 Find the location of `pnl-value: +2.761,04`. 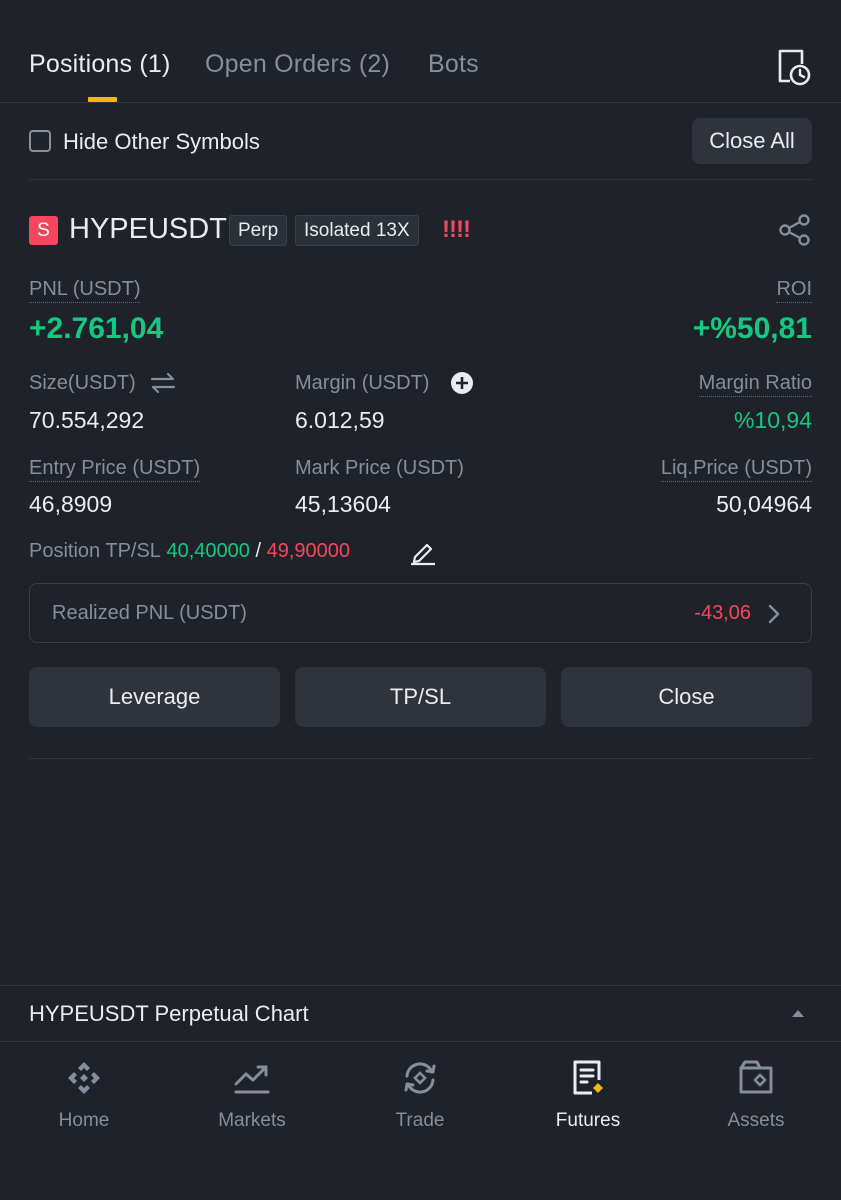

pnl-value: +2.761,04 is located at coordinates (96, 328).